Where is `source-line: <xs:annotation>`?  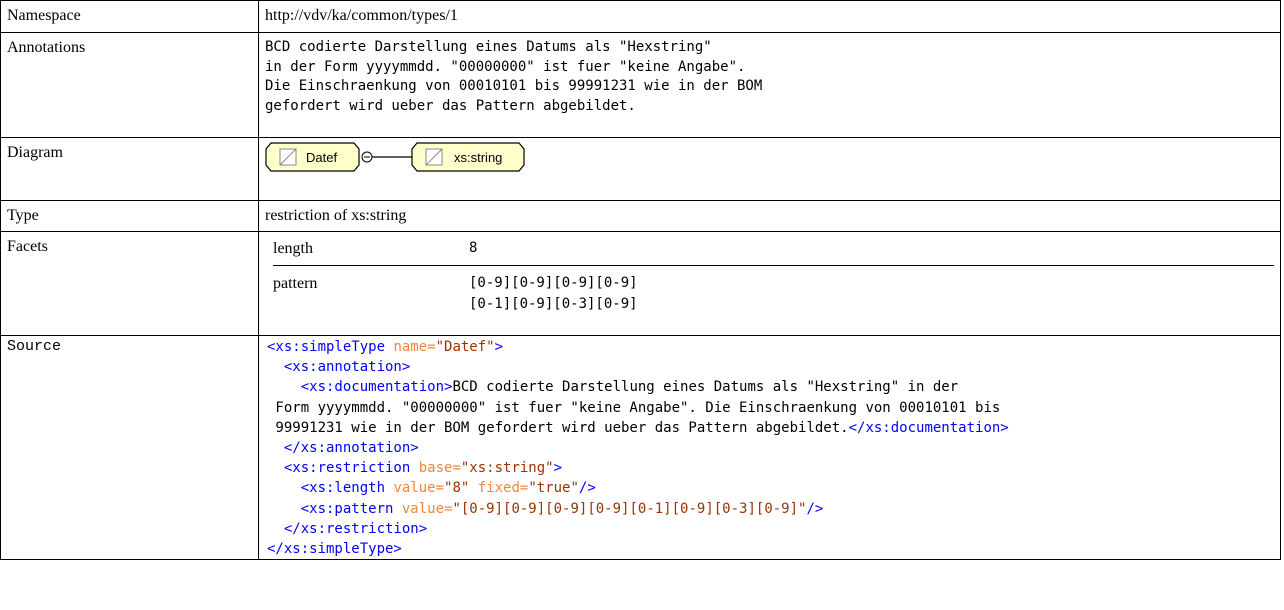
source-line: <xs:annotation> is located at coordinates (339, 367).